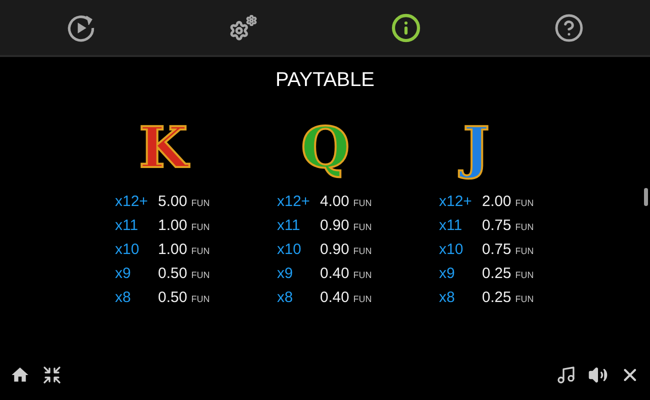 Image resolution: width=650 pixels, height=400 pixels. What do you see at coordinates (476, 149) in the screenshot?
I see `symbol-letter: J` at bounding box center [476, 149].